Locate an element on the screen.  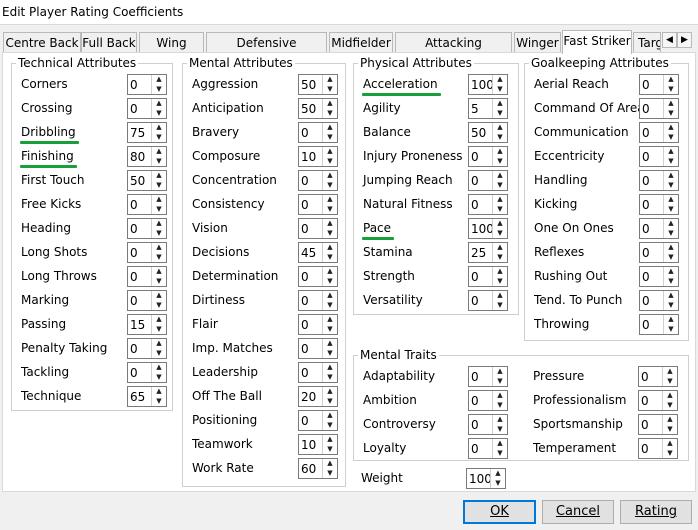
value-spinner: 5 ▲ ▼ is located at coordinates (488, 108).